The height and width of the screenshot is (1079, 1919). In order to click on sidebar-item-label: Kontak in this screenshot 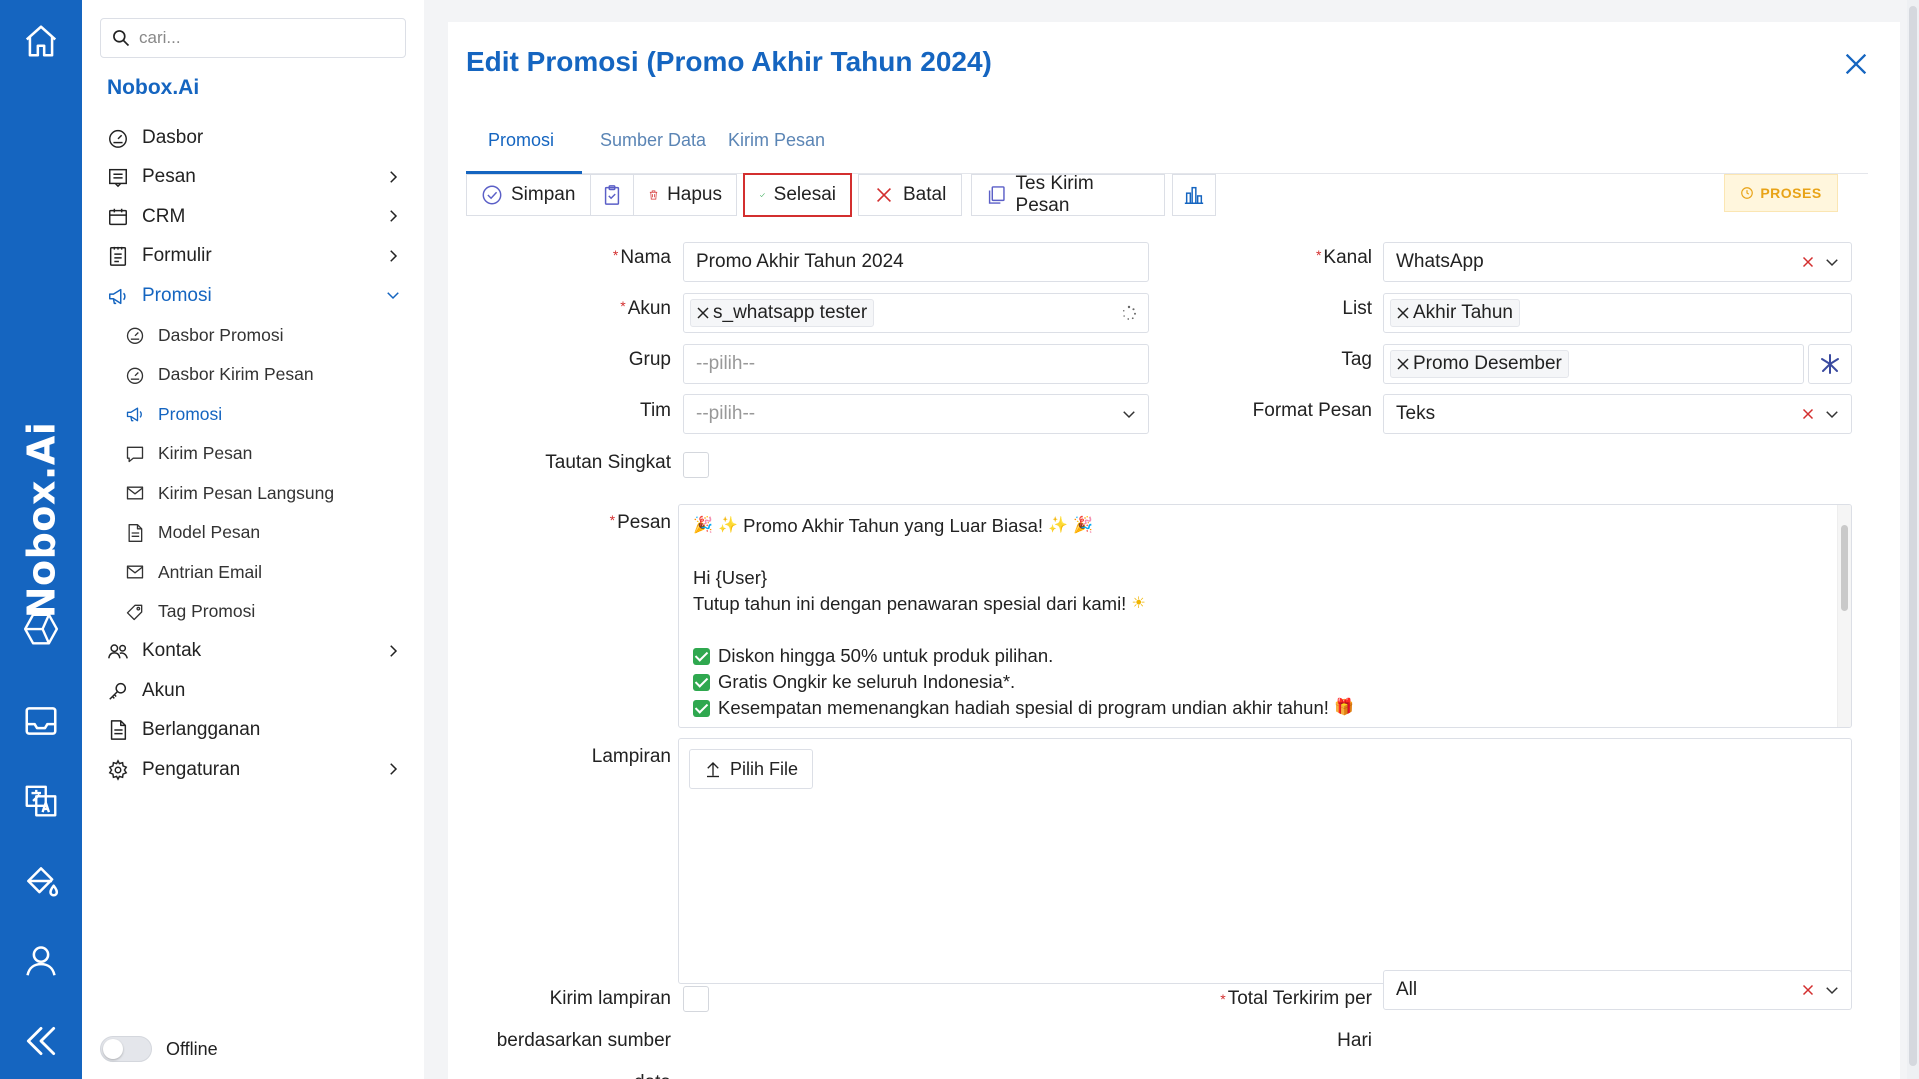, I will do `click(172, 651)`.